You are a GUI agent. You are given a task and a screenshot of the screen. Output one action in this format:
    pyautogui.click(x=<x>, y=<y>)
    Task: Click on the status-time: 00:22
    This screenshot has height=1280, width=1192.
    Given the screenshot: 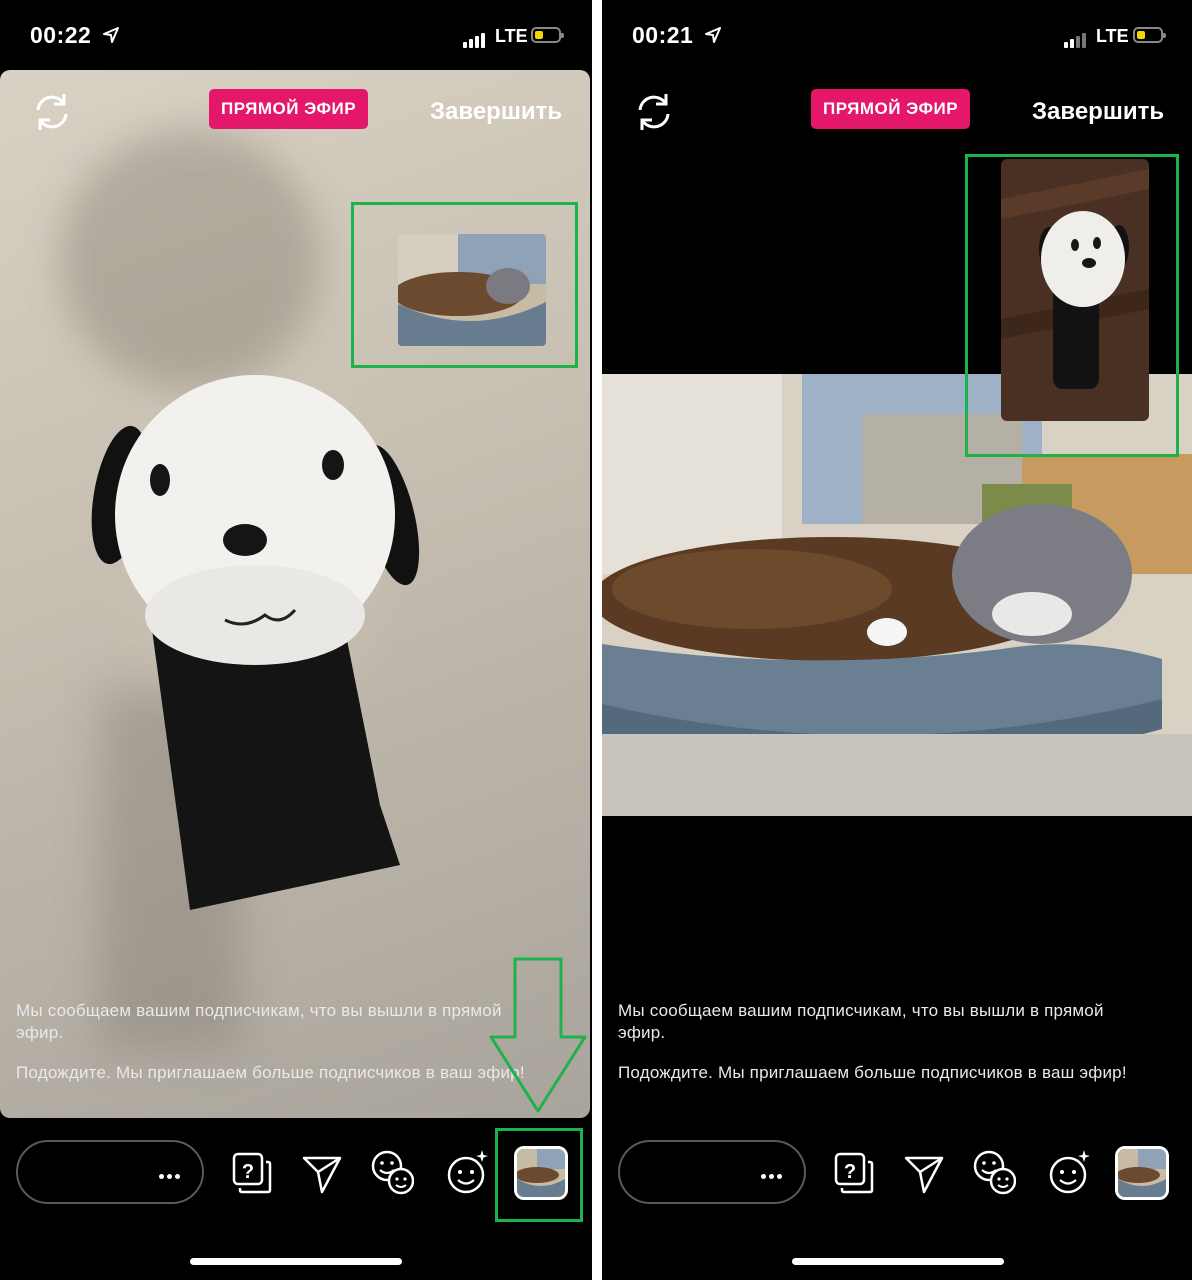 What is the action you would take?
    pyautogui.click(x=61, y=35)
    